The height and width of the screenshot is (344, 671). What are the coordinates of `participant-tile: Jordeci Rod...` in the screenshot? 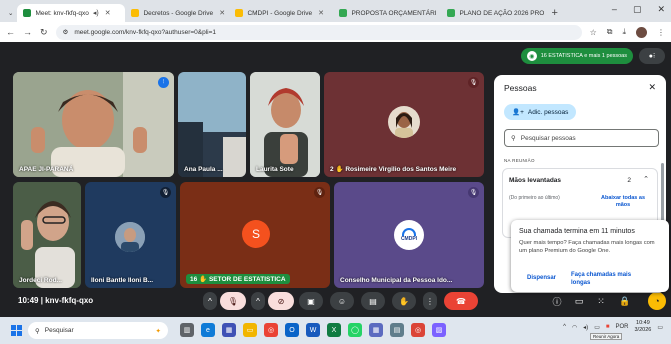 It's located at (47, 235).